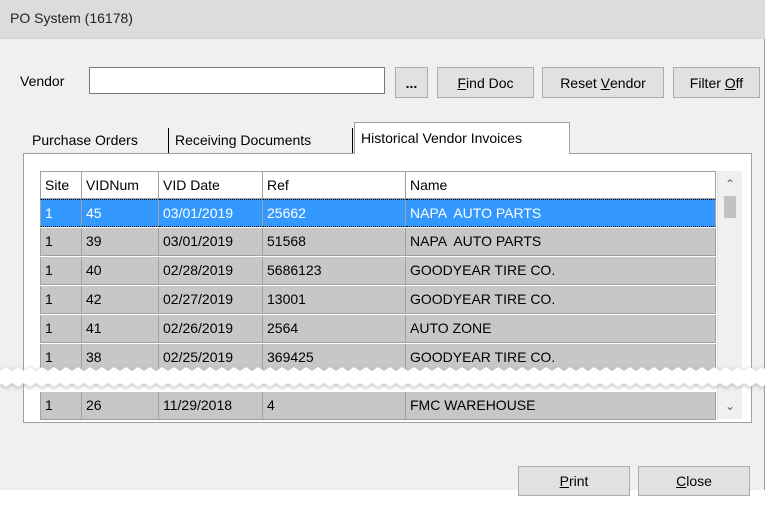  I want to click on table-row: 1 39 03/01/2019 51568 NAPA AUTO PARTS, so click(378, 242).